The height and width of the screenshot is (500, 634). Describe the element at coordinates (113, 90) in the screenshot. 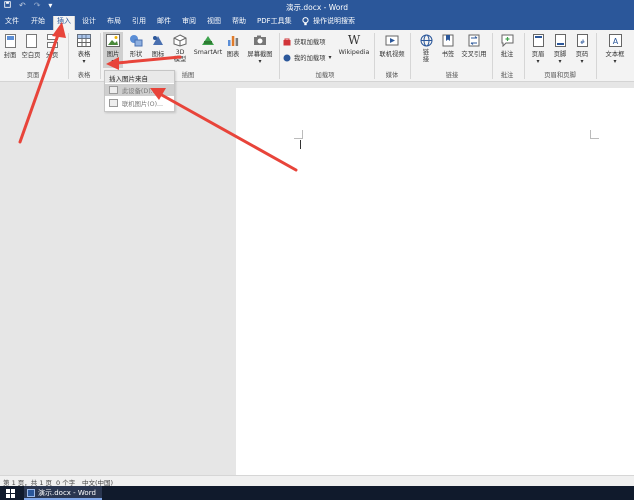

I see `device-picture-icon` at that location.